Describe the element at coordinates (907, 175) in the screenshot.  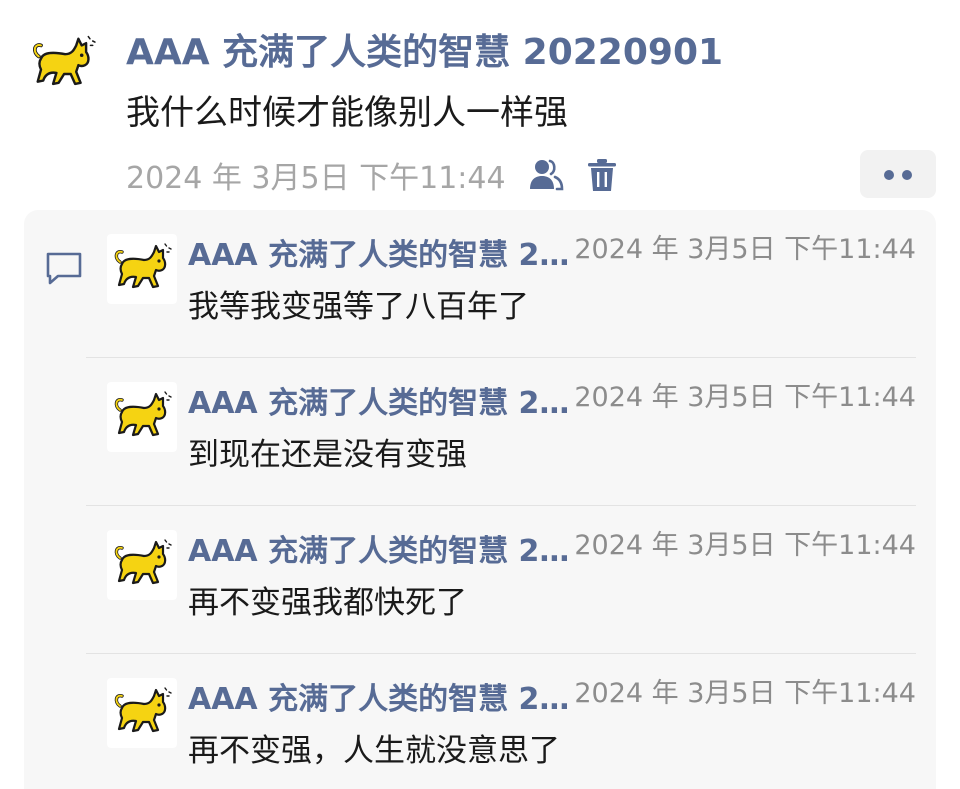
I see `more-dots-icon-second` at that location.